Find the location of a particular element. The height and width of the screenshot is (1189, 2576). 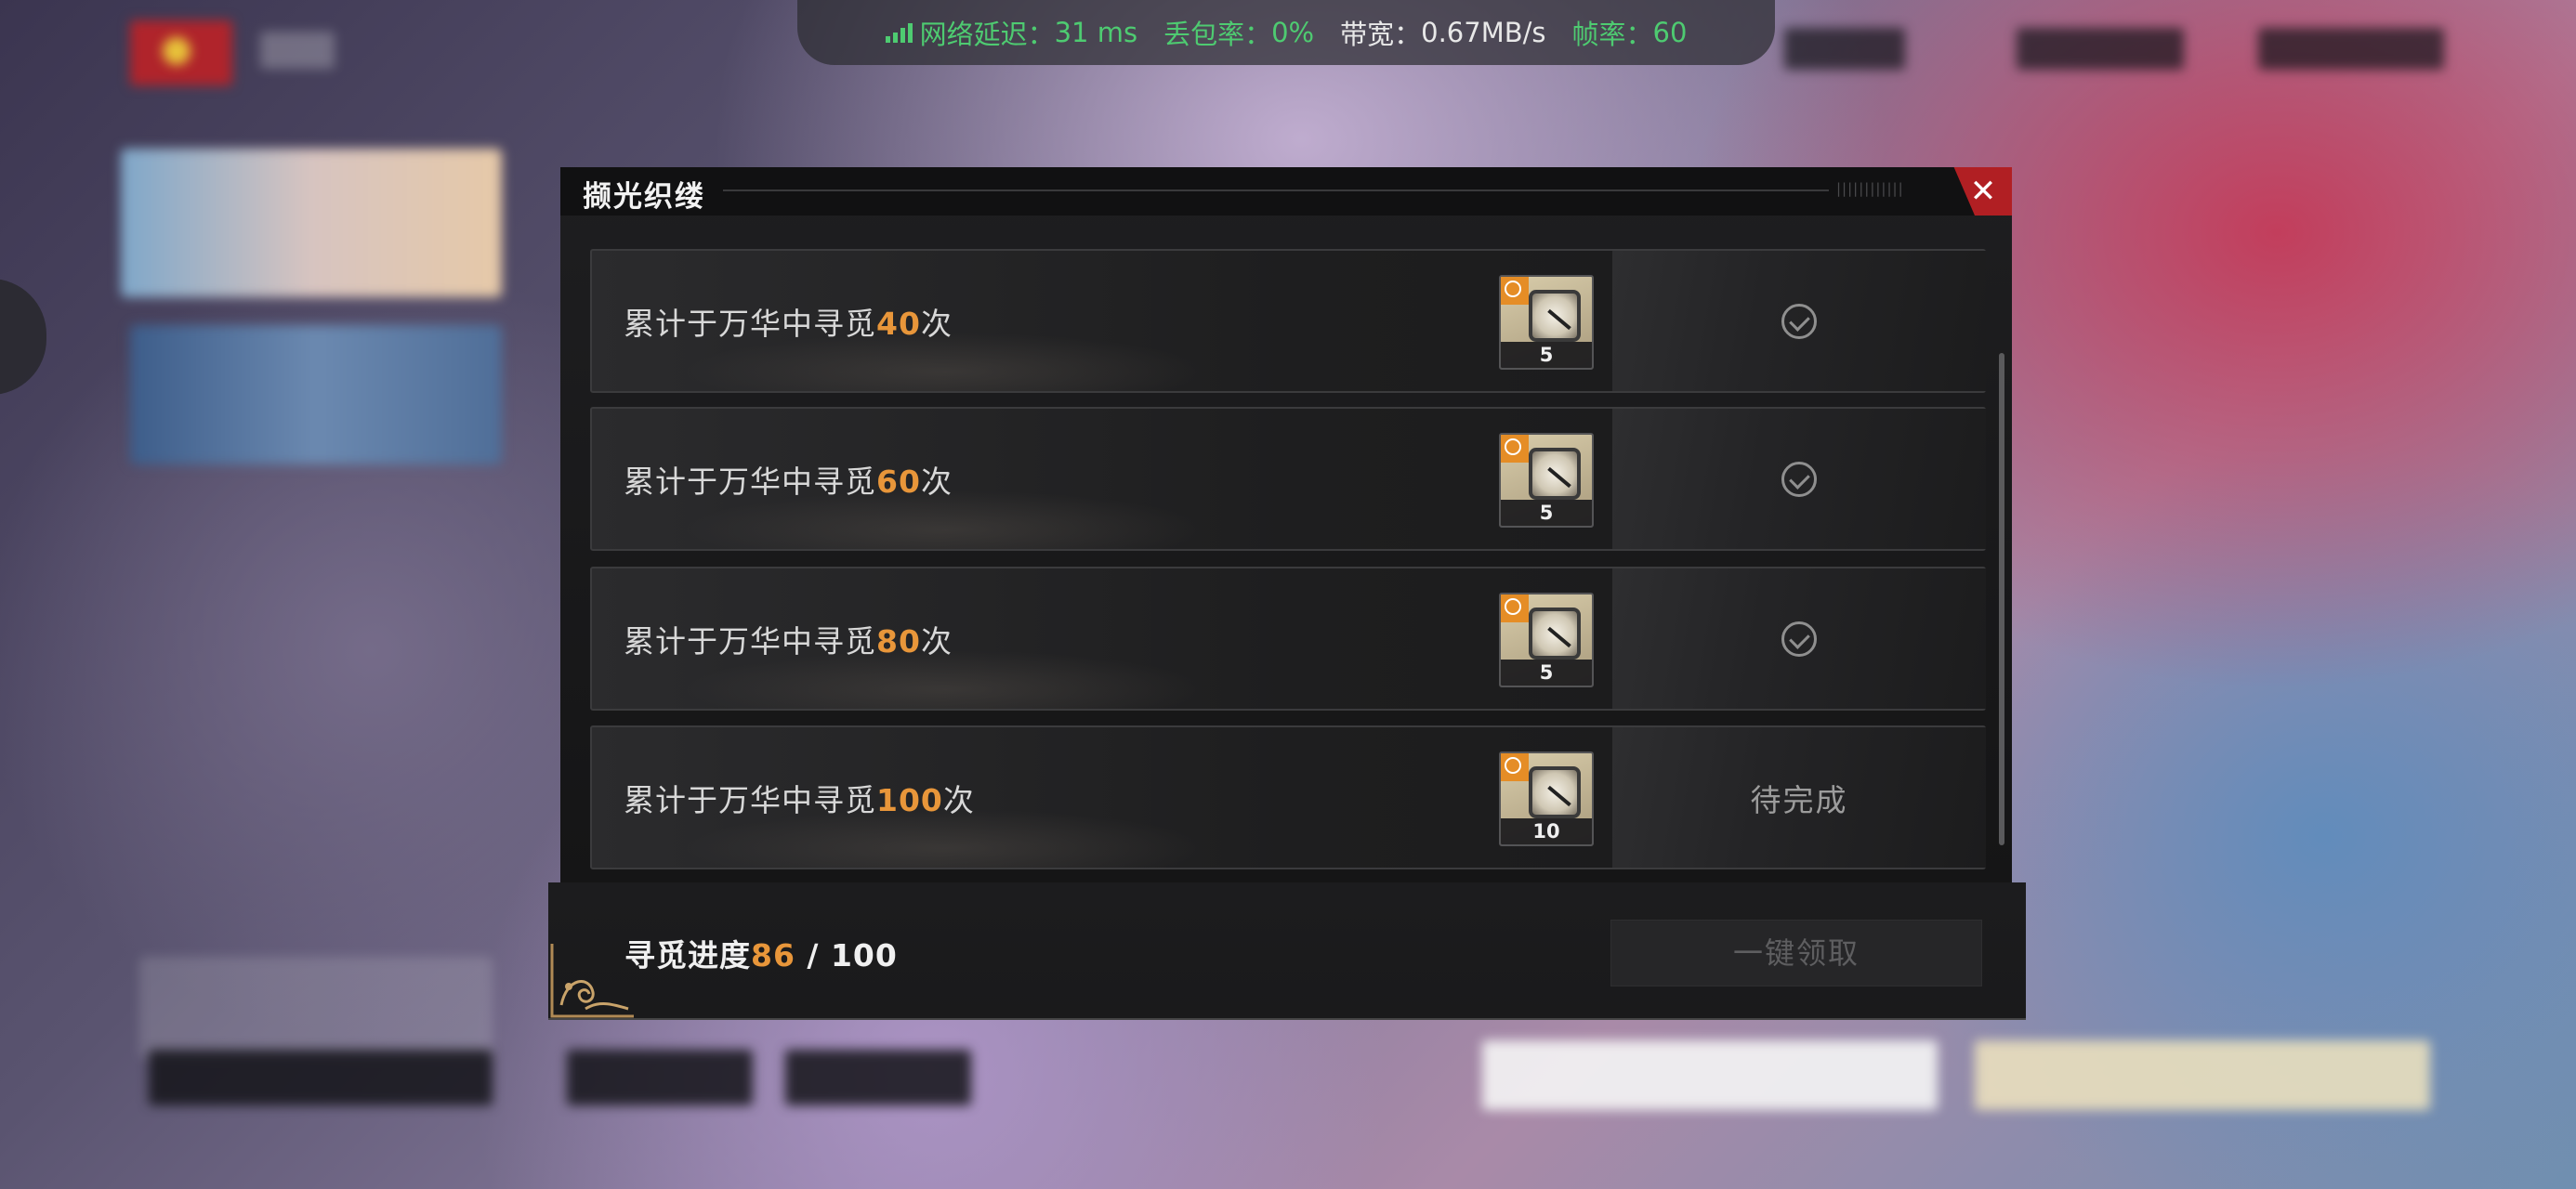

fps-label: 帧率： is located at coordinates (1612, 35).